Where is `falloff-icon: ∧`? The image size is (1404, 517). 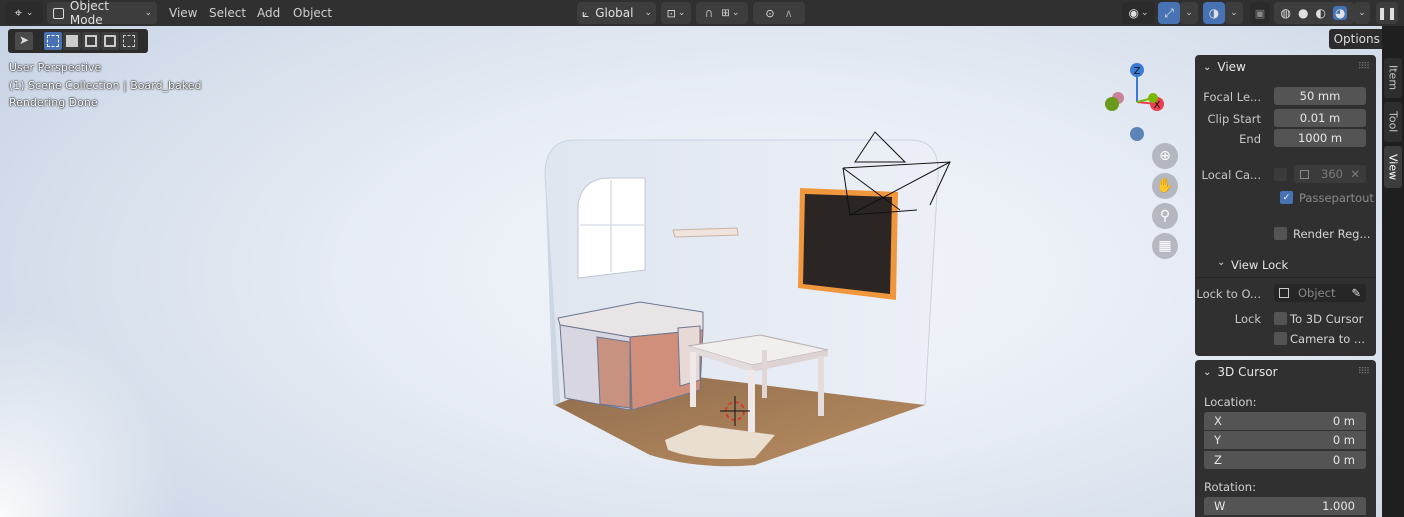 falloff-icon: ∧ is located at coordinates (788, 13).